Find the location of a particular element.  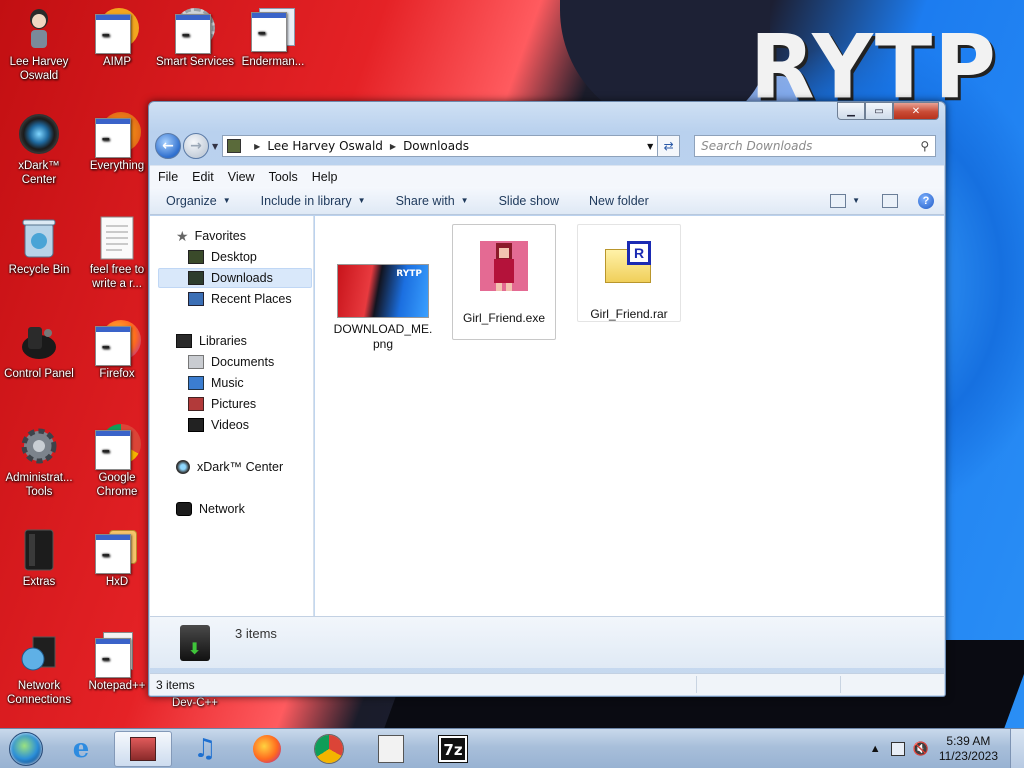

minimize-button: ▁ is located at coordinates (851, 111).